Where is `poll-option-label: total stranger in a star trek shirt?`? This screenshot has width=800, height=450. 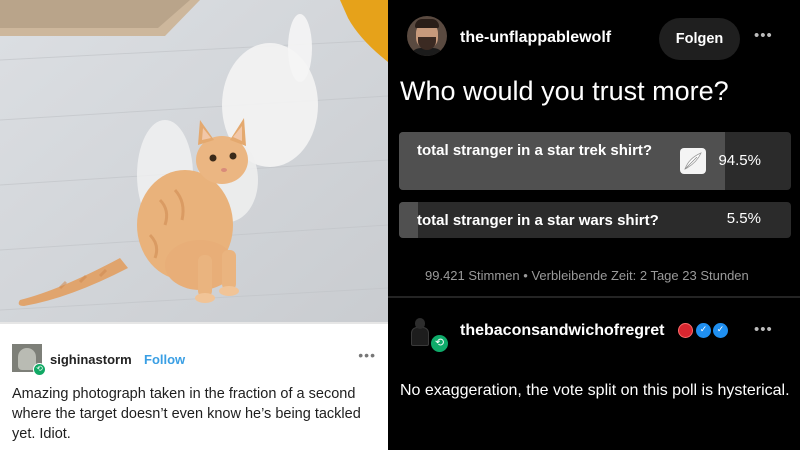
poll-option-label: total stranger in a star trek shirt? is located at coordinates (535, 150).